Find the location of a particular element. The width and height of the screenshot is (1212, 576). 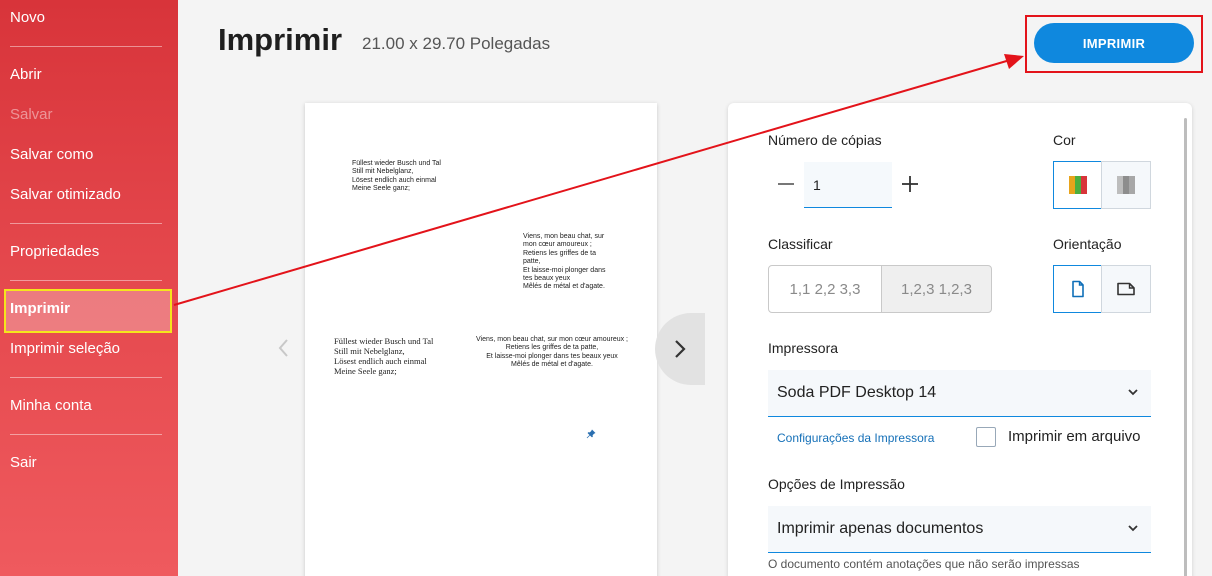

color-mode-color-button is located at coordinates (1078, 185).